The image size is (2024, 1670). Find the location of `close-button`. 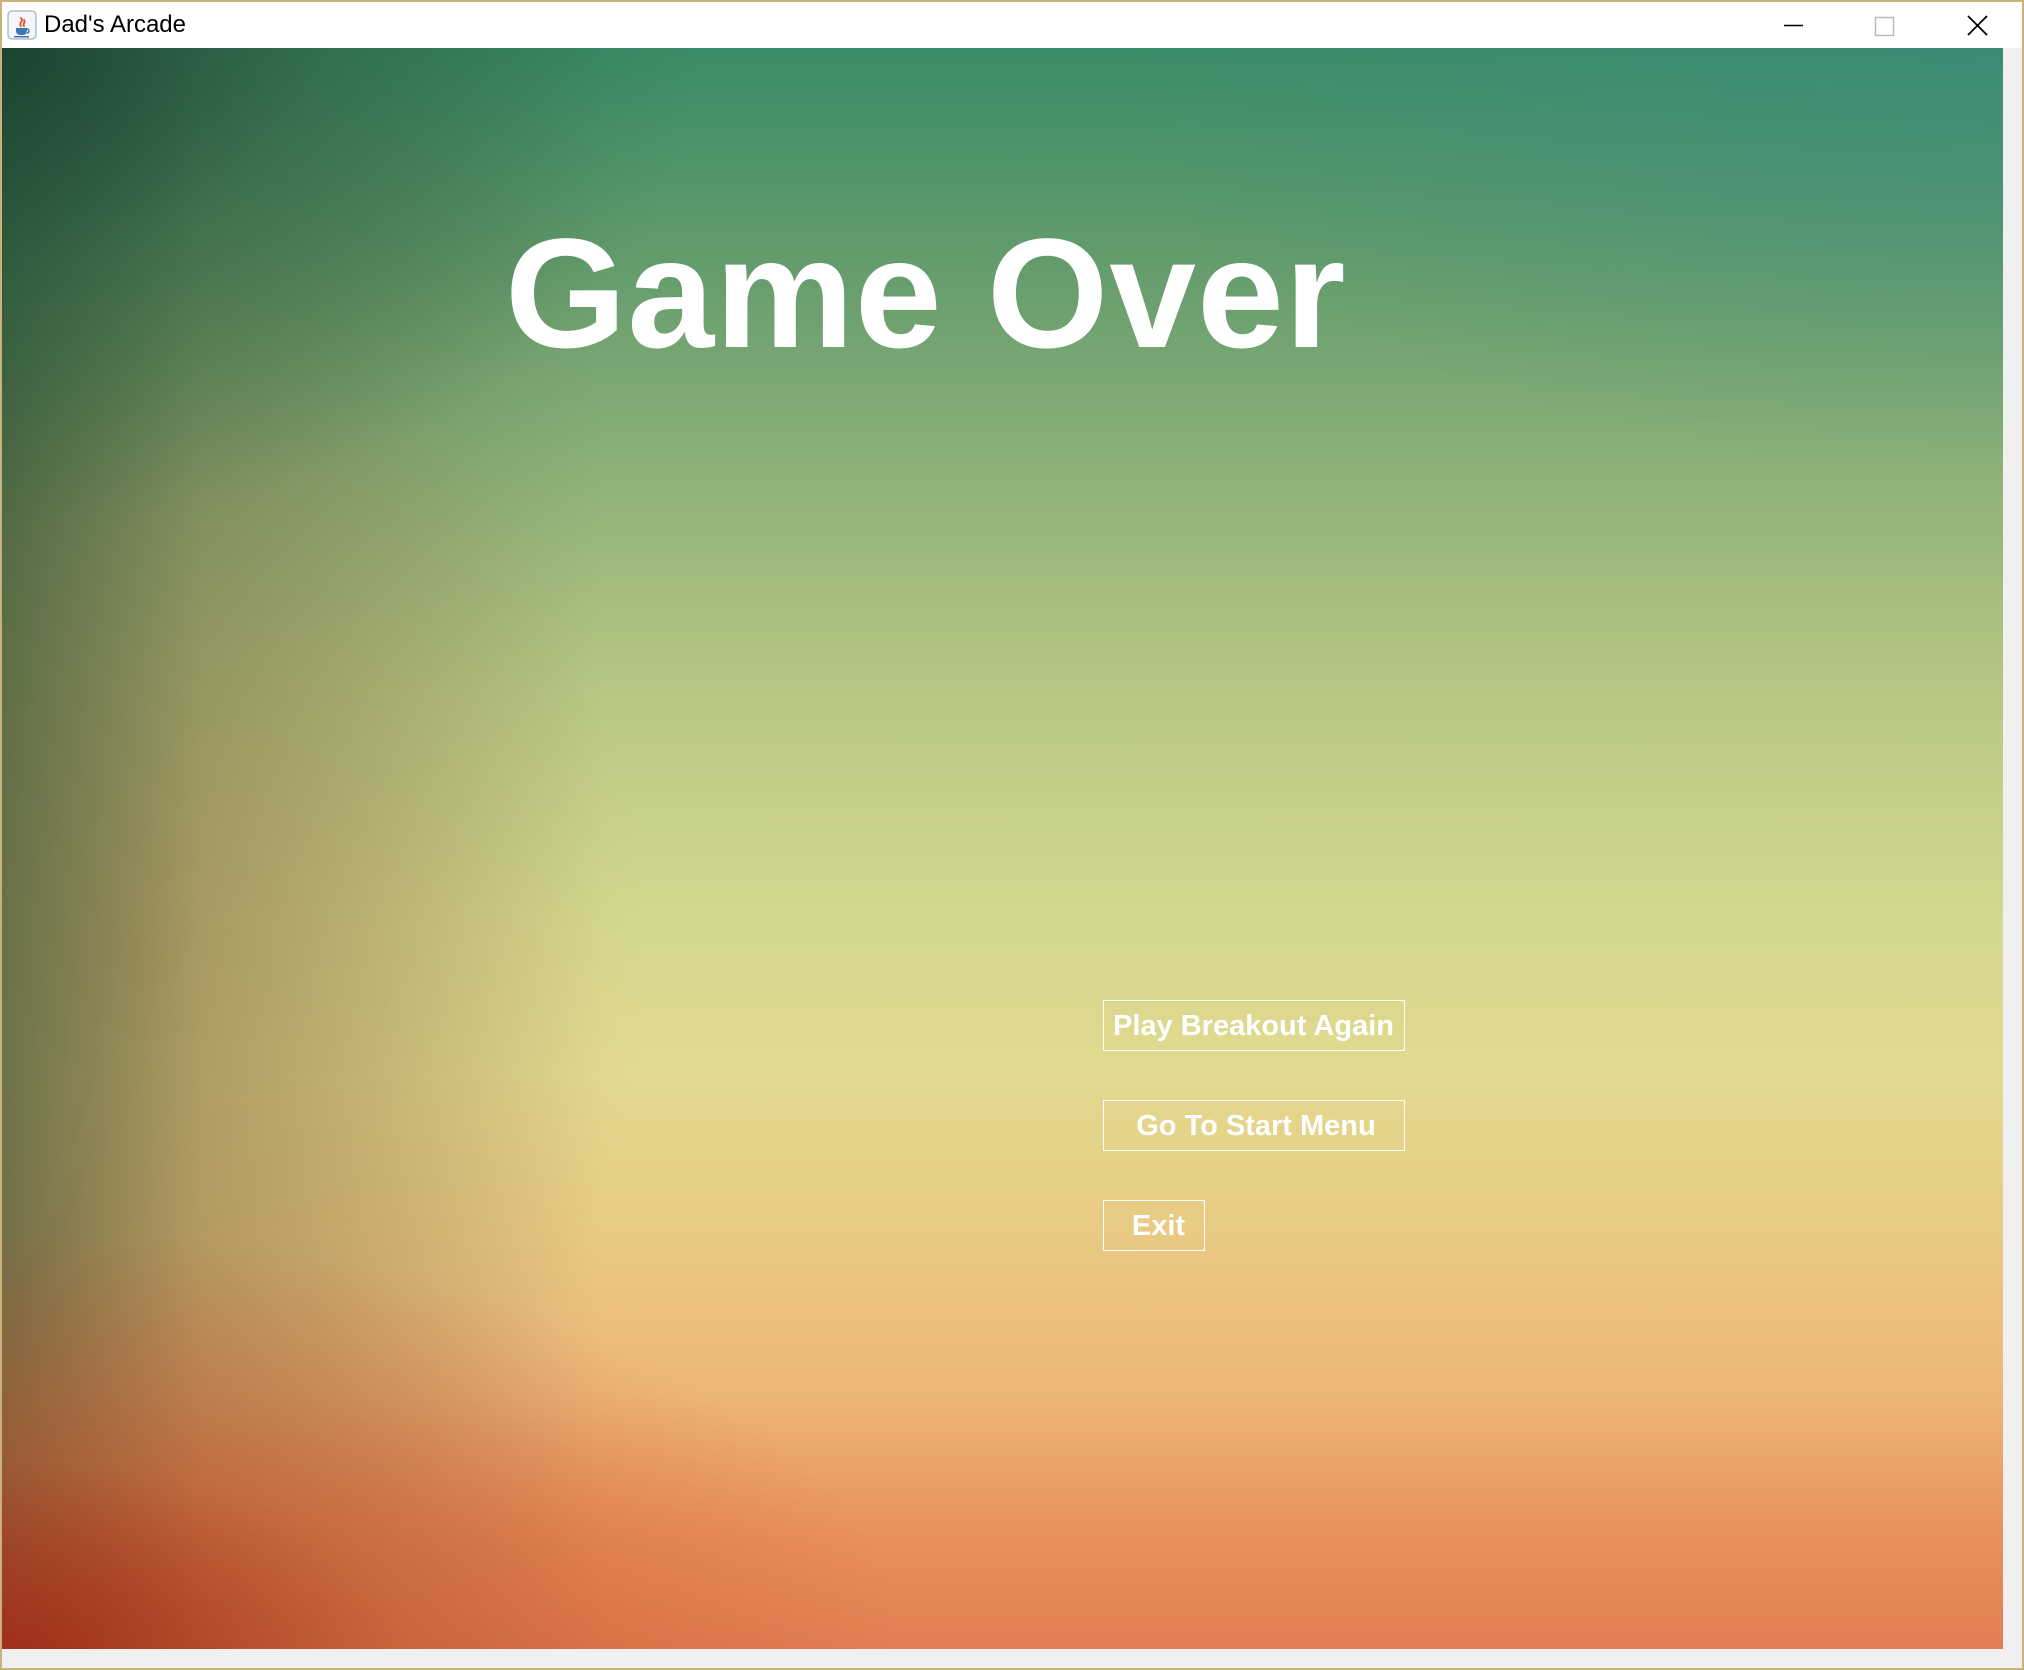

close-button is located at coordinates (1976, 25).